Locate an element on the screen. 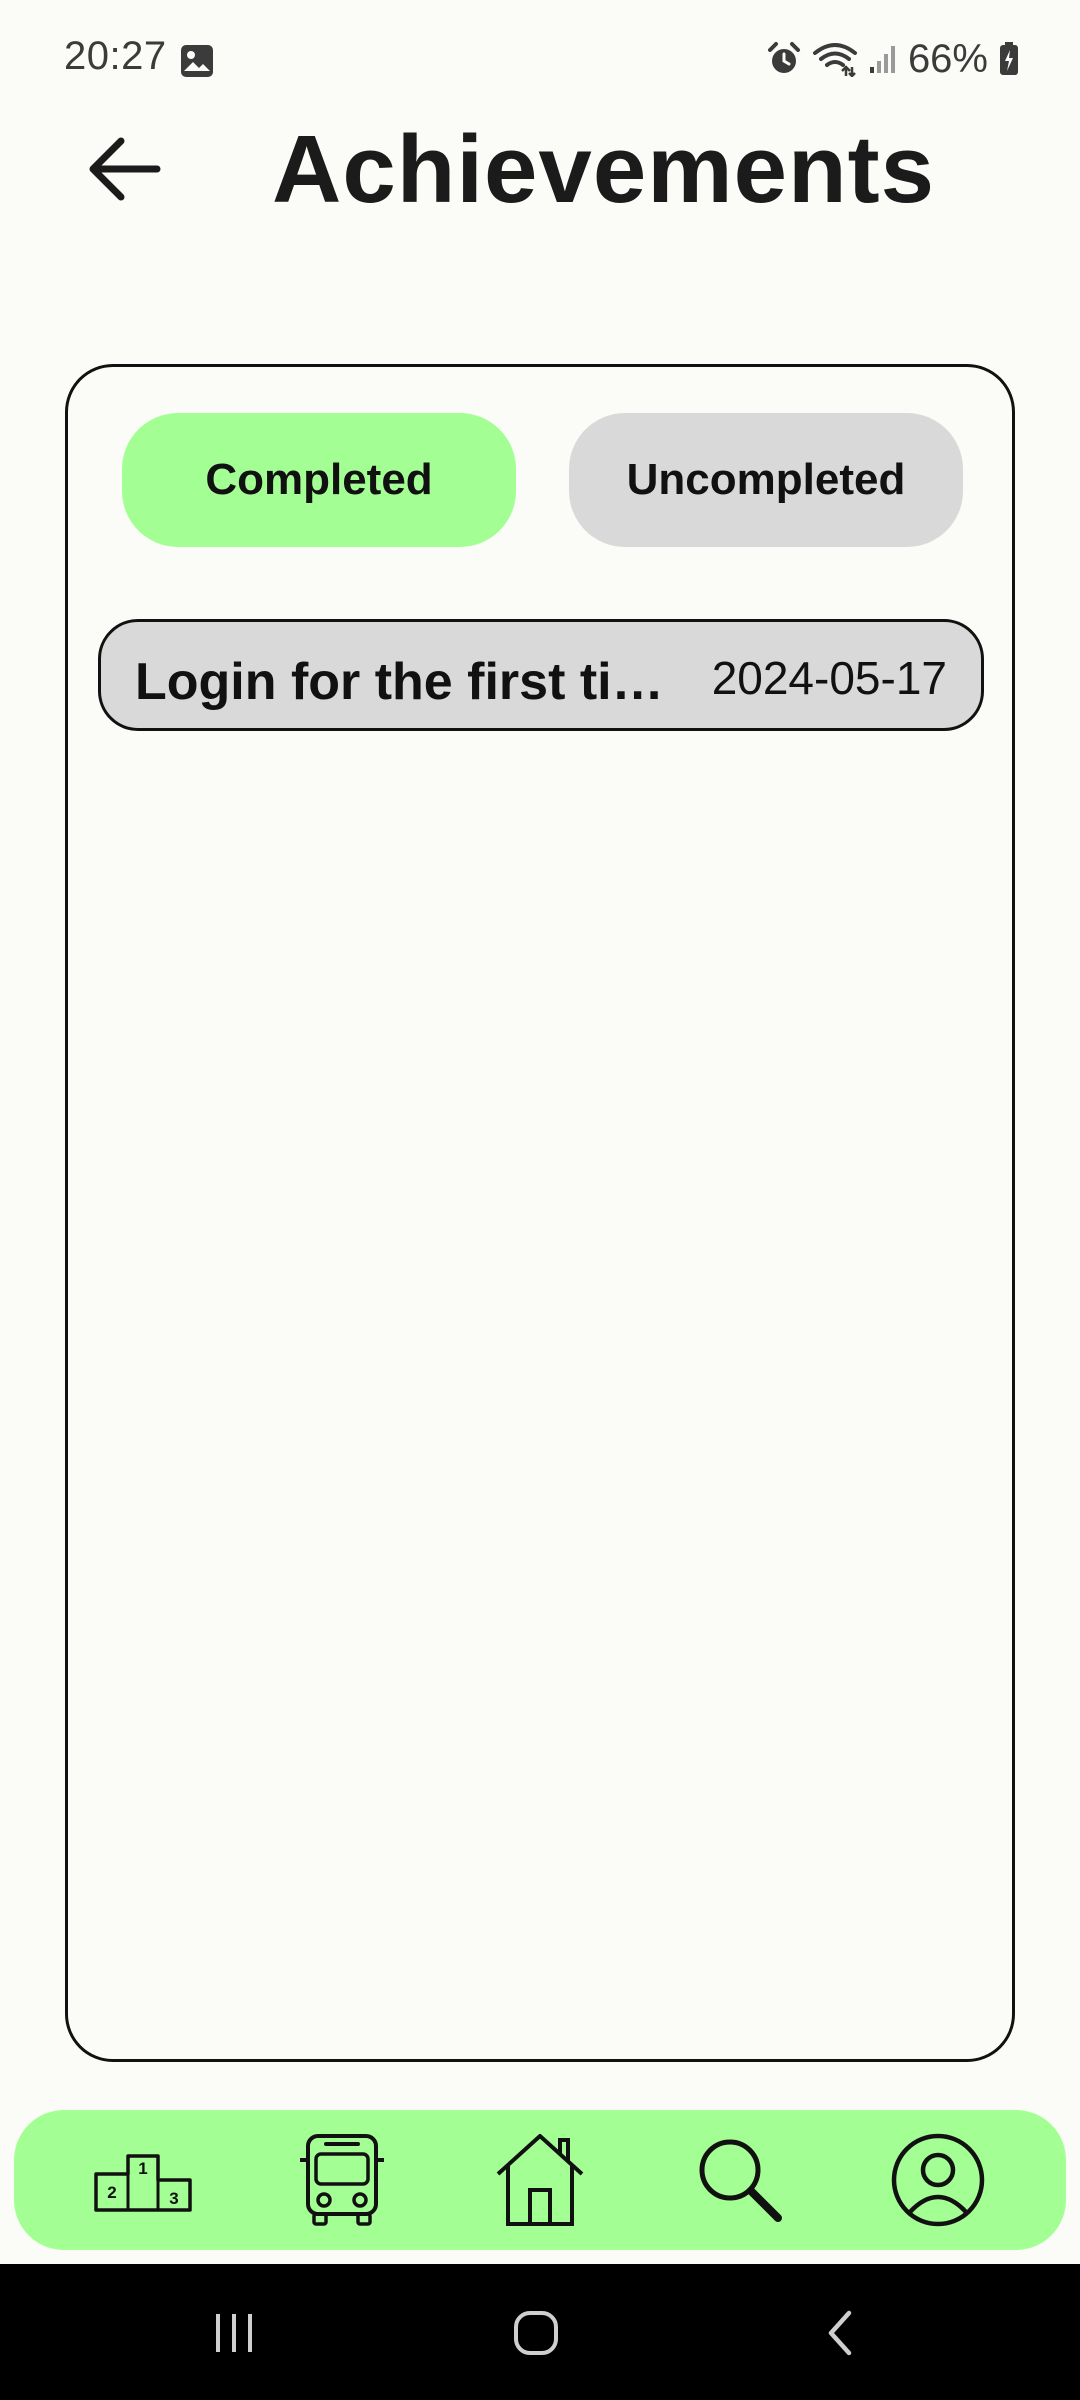  nav-bus is located at coordinates (342, 2180).